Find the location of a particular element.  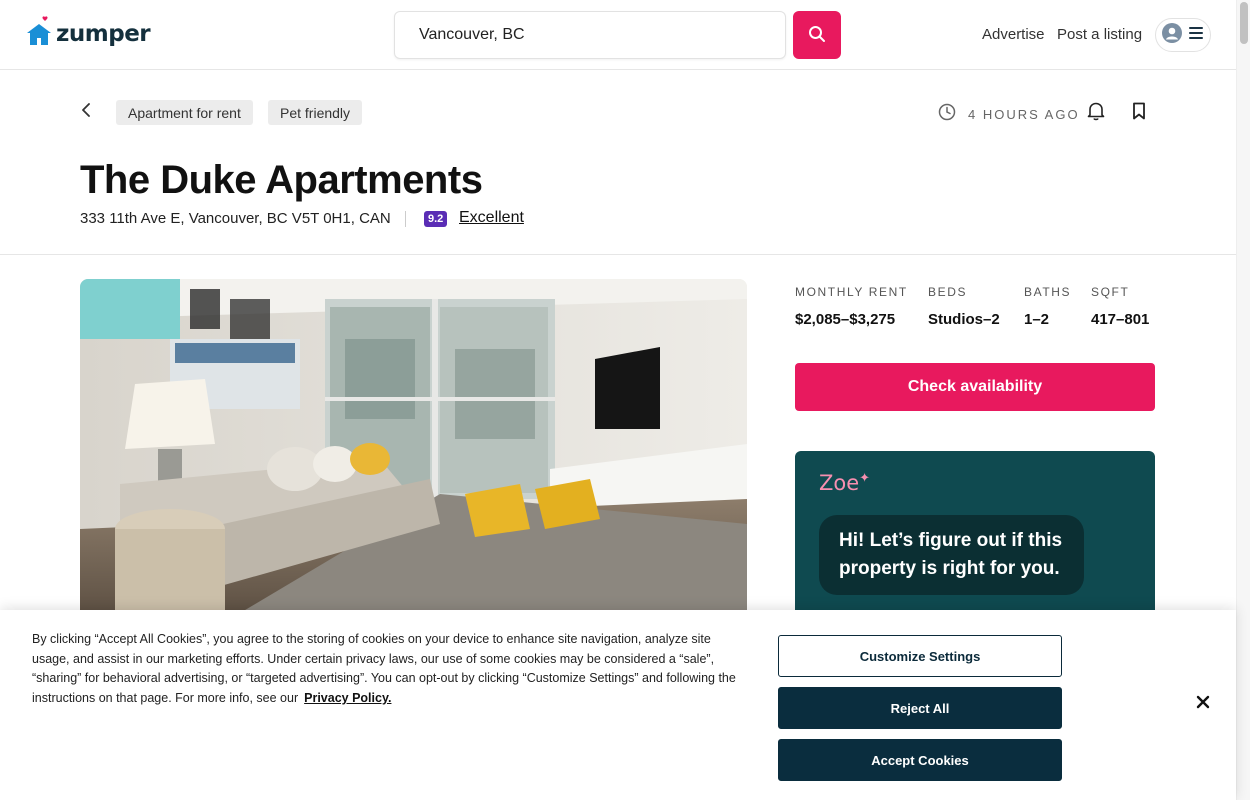

search-button is located at coordinates (817, 35).